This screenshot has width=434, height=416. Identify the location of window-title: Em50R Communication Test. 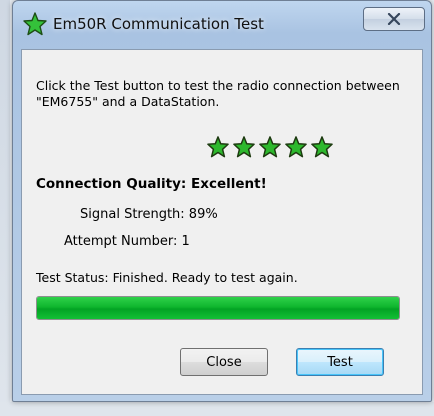
(158, 24).